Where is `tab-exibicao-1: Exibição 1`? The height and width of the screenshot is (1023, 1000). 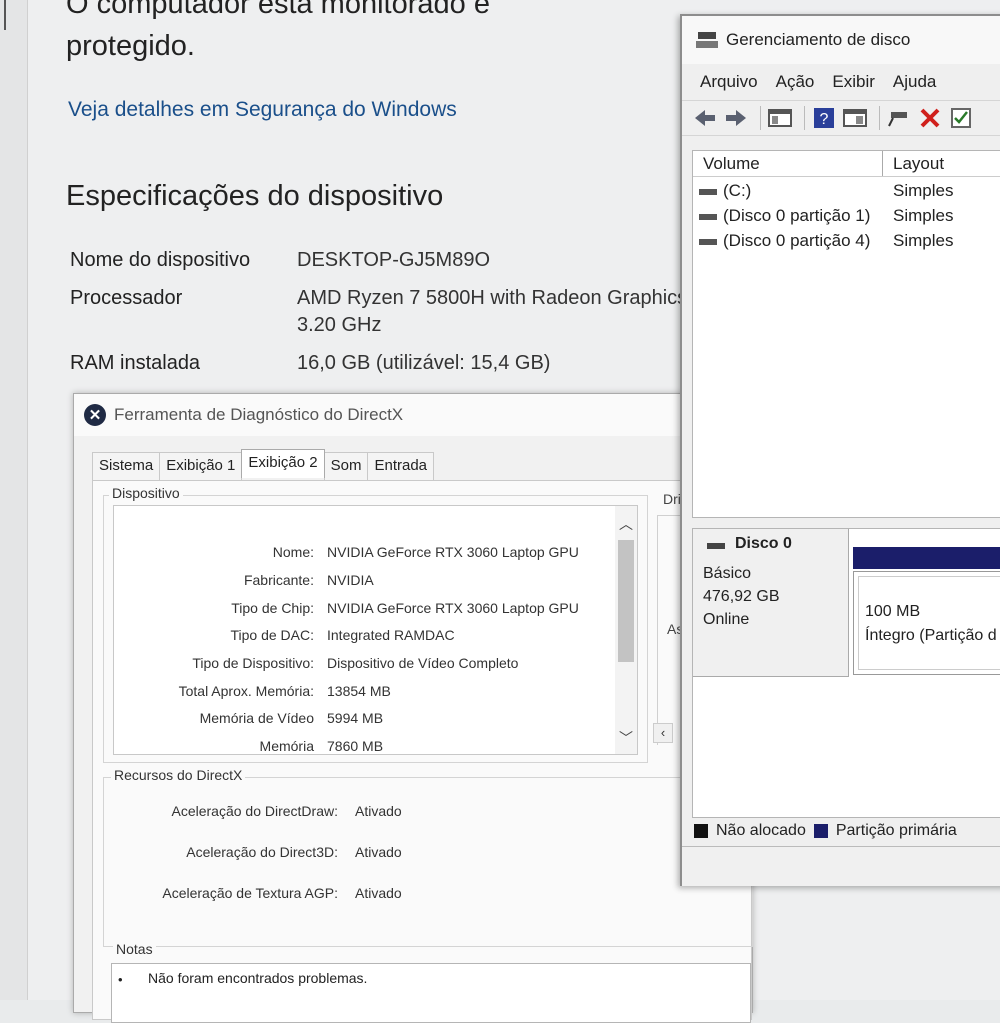 tab-exibicao-1: Exibição 1 is located at coordinates (201, 466).